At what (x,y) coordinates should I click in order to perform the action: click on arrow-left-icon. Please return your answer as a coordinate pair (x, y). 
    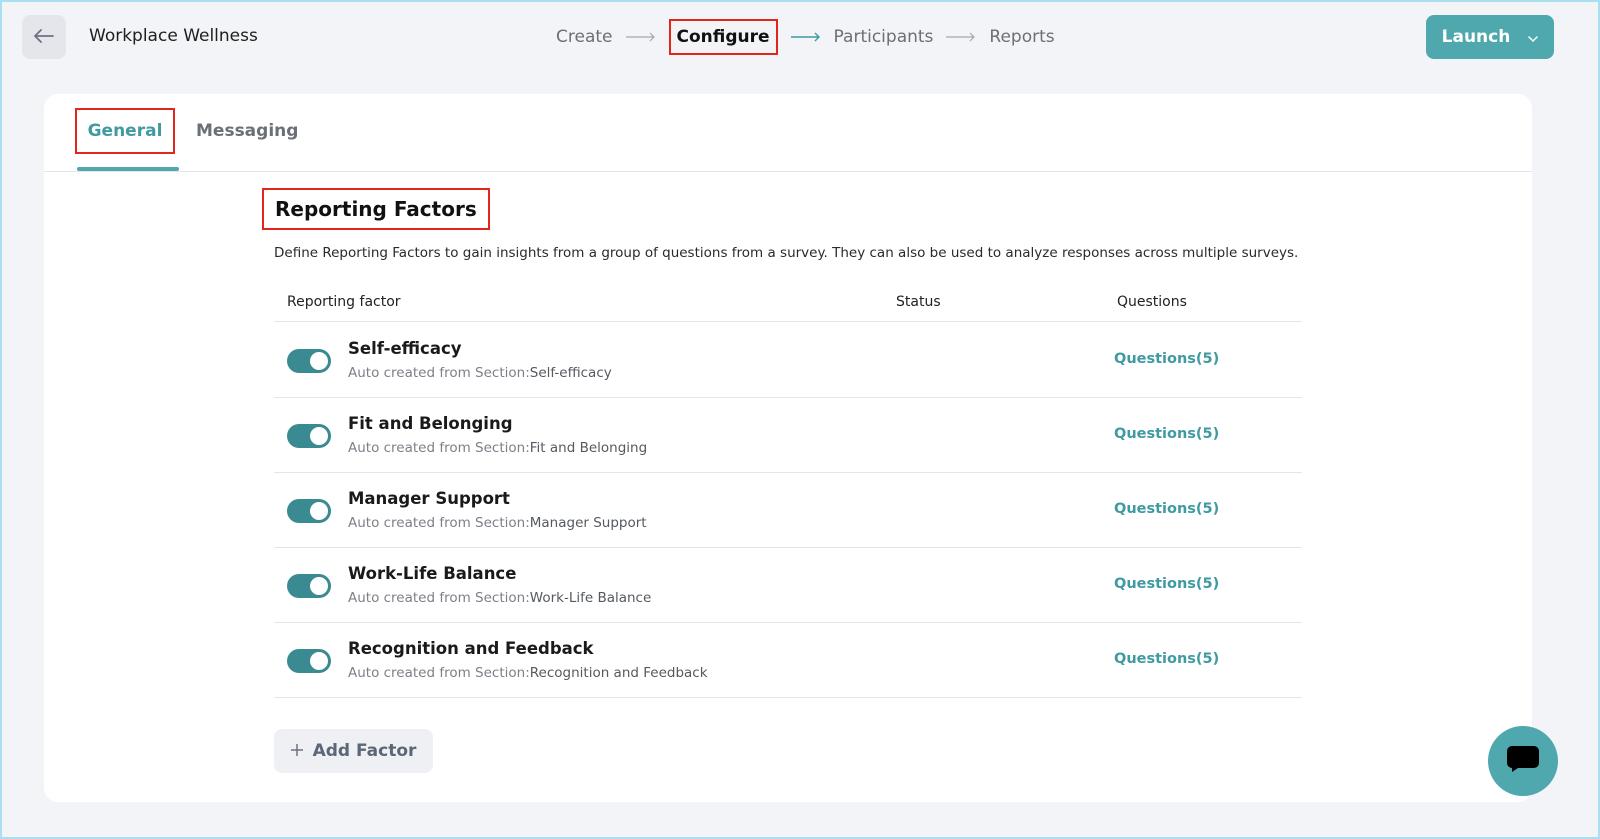
    Looking at the image, I should click on (44, 37).